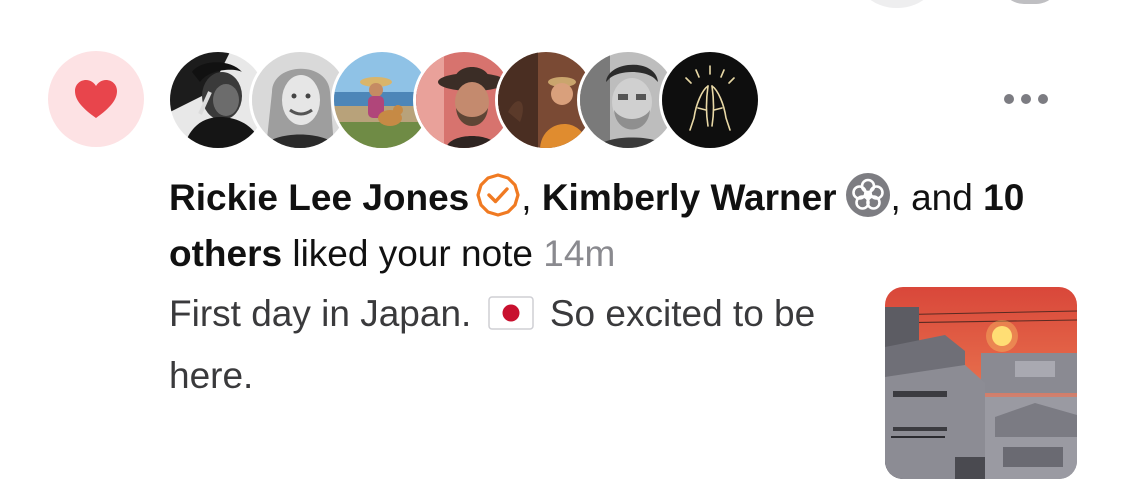 This screenshot has height=499, width=1125. I want to click on verified-badge-icon, so click(498, 195).